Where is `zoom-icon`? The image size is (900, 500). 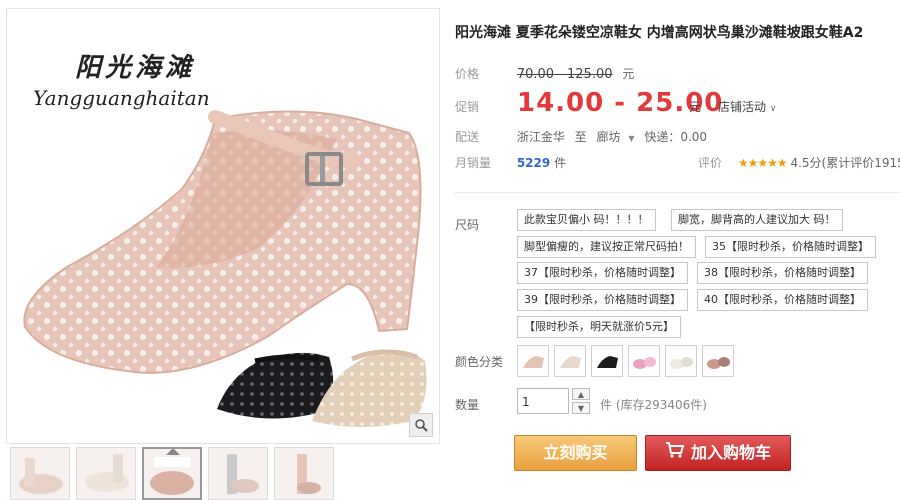
zoom-icon is located at coordinates (421, 425).